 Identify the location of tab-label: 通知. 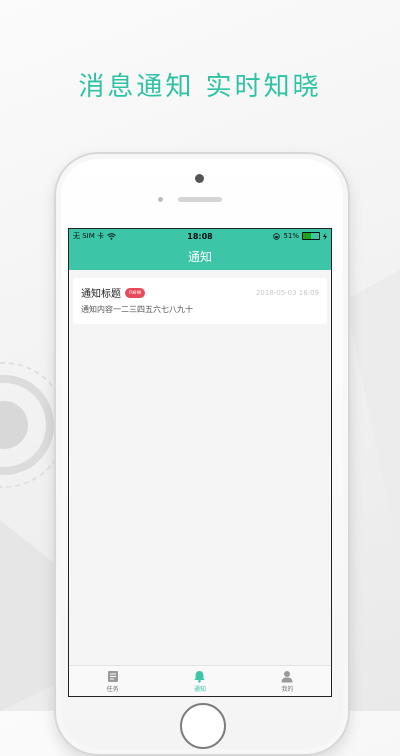
(199, 689).